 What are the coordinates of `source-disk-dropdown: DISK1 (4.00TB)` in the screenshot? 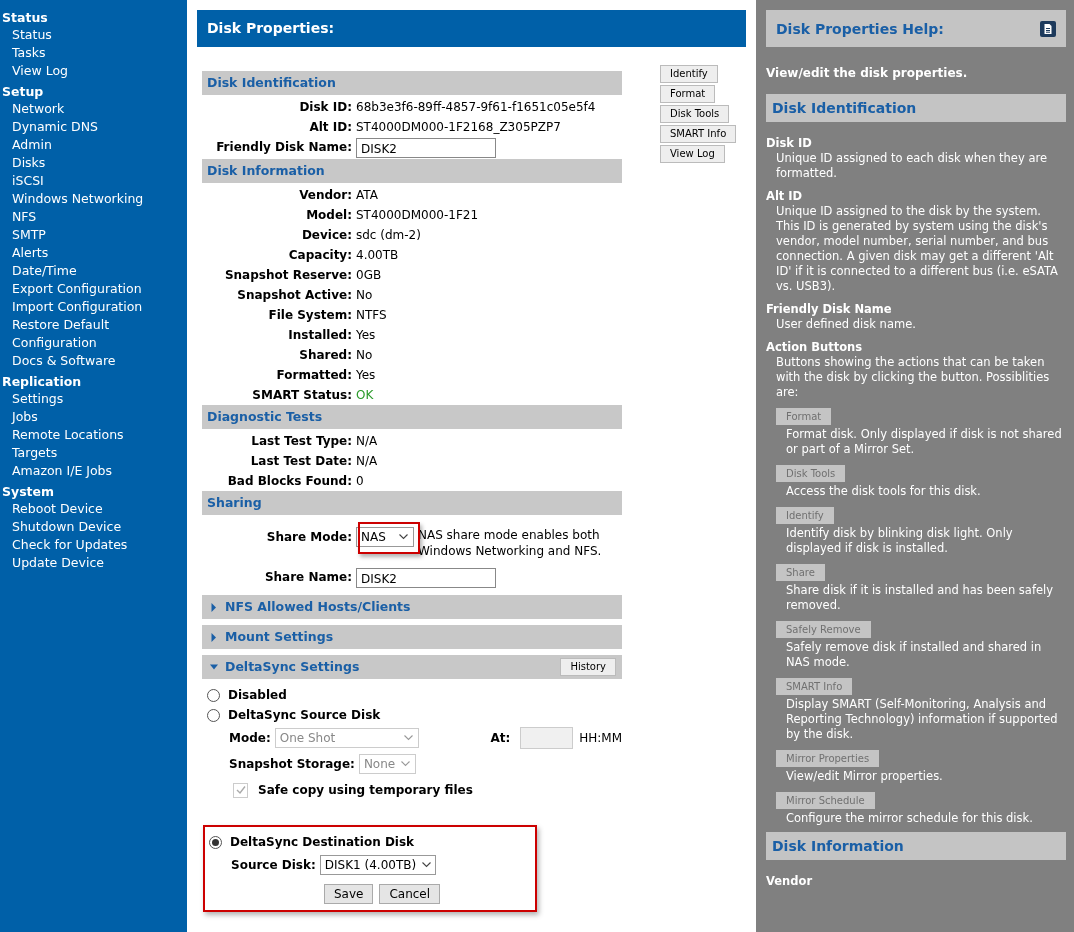 It's located at (377, 865).